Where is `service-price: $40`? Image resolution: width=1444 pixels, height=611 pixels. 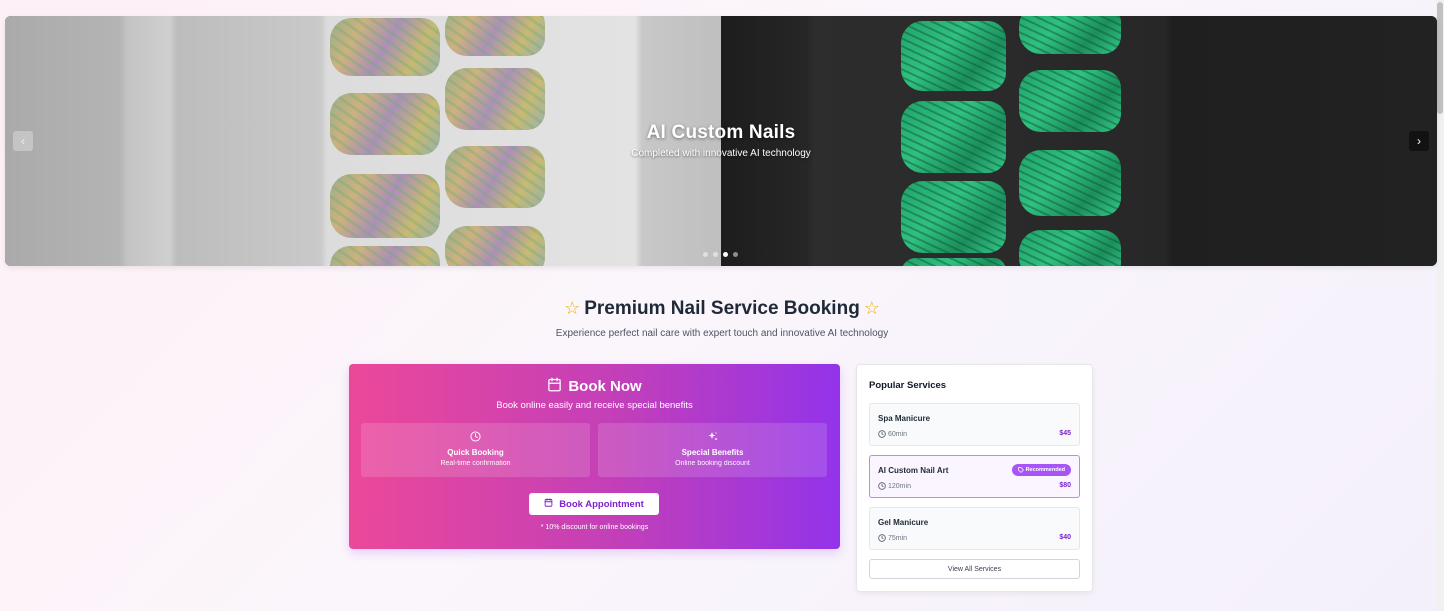 service-price: $40 is located at coordinates (1065, 537).